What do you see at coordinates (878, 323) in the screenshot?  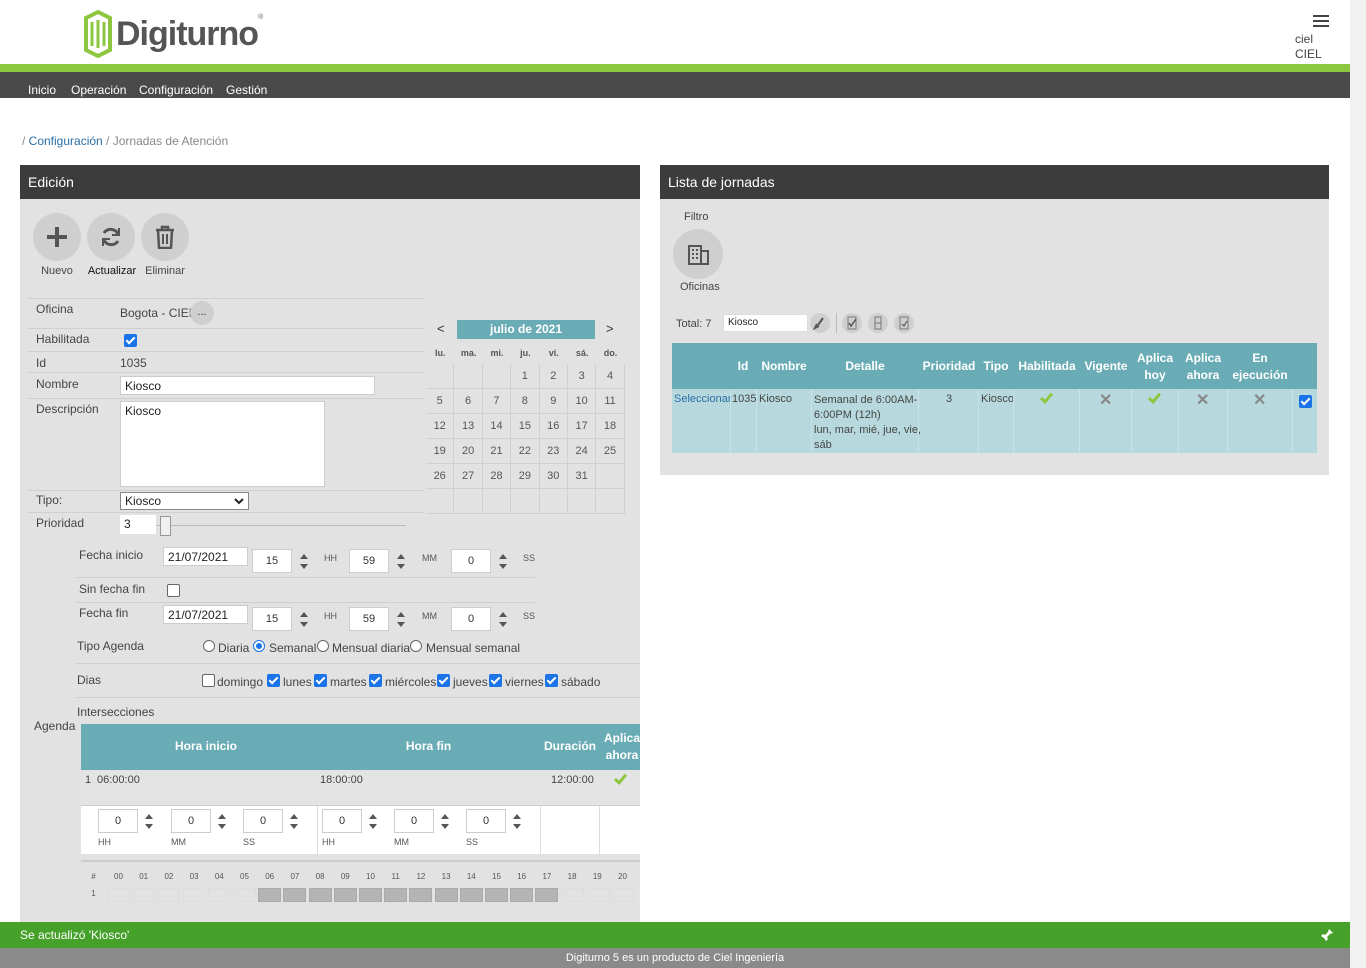 I see `uncheck-all-button` at bounding box center [878, 323].